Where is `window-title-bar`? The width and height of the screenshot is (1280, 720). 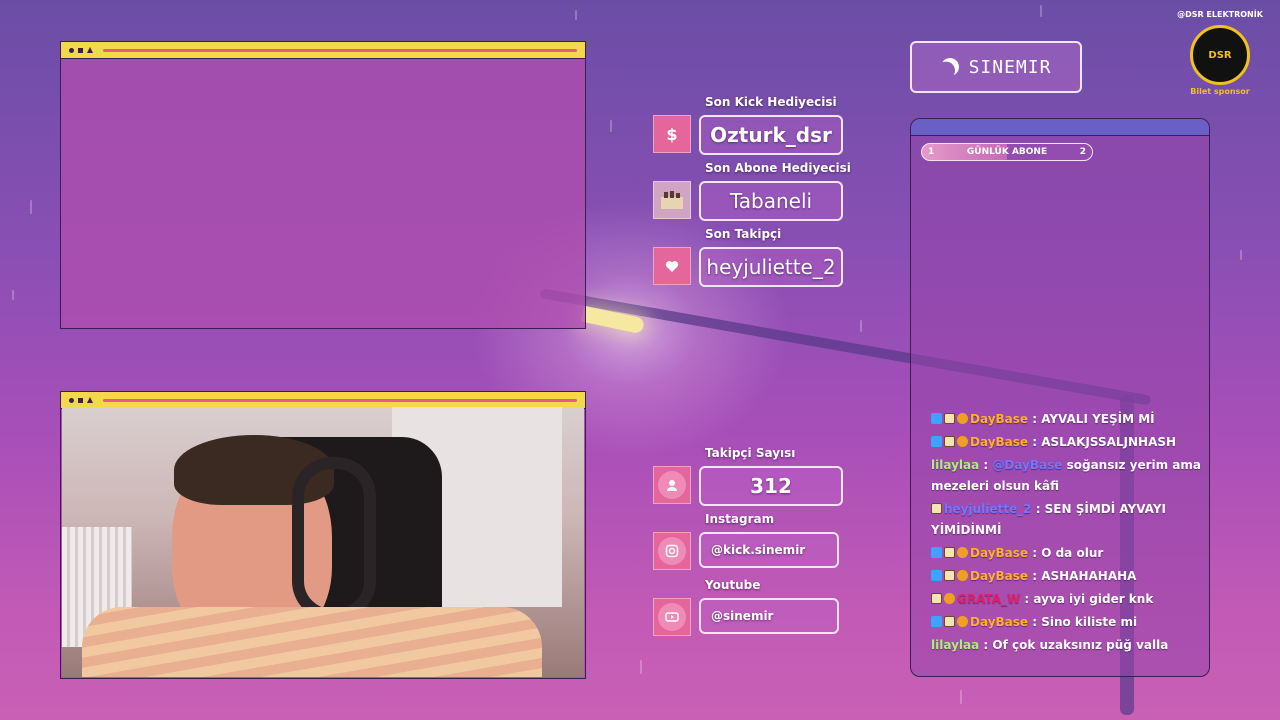 window-title-bar is located at coordinates (323, 50).